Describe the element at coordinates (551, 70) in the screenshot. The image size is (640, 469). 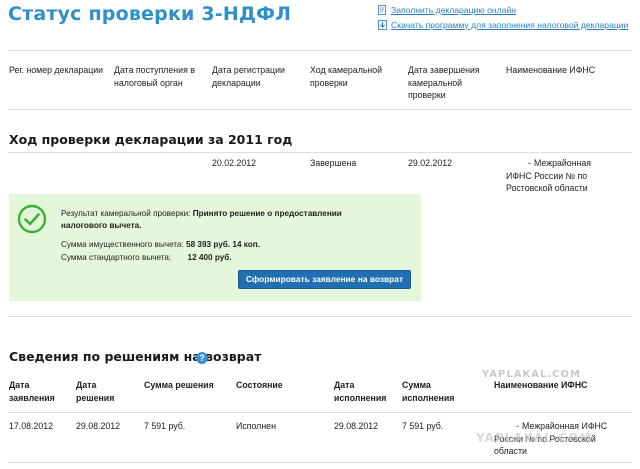
I see `header-ifns-name: Наименование ИФНС` at that location.